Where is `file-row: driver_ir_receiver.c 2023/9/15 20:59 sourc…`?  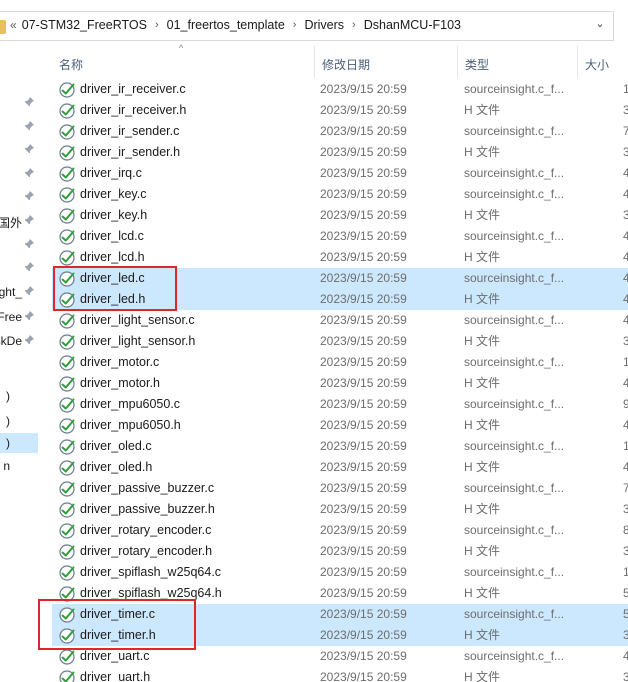
file-row: driver_ir_receiver.c 2023/9/15 20:59 sourc… is located at coordinates (340, 89).